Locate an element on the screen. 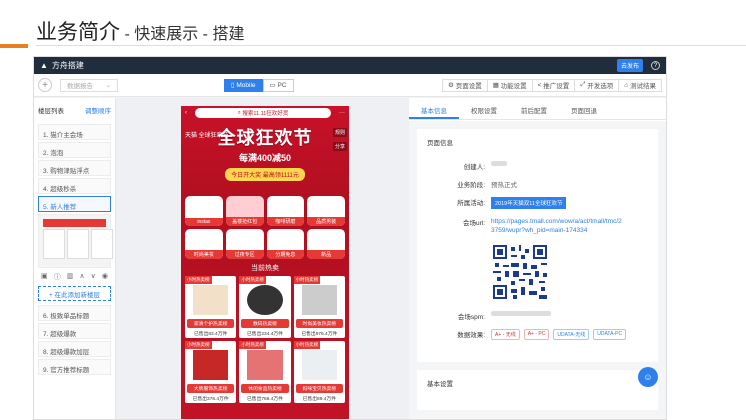 Image resolution: width=746 pixels, height=420 pixels. creator-label: 创建人: is located at coordinates (474, 167).